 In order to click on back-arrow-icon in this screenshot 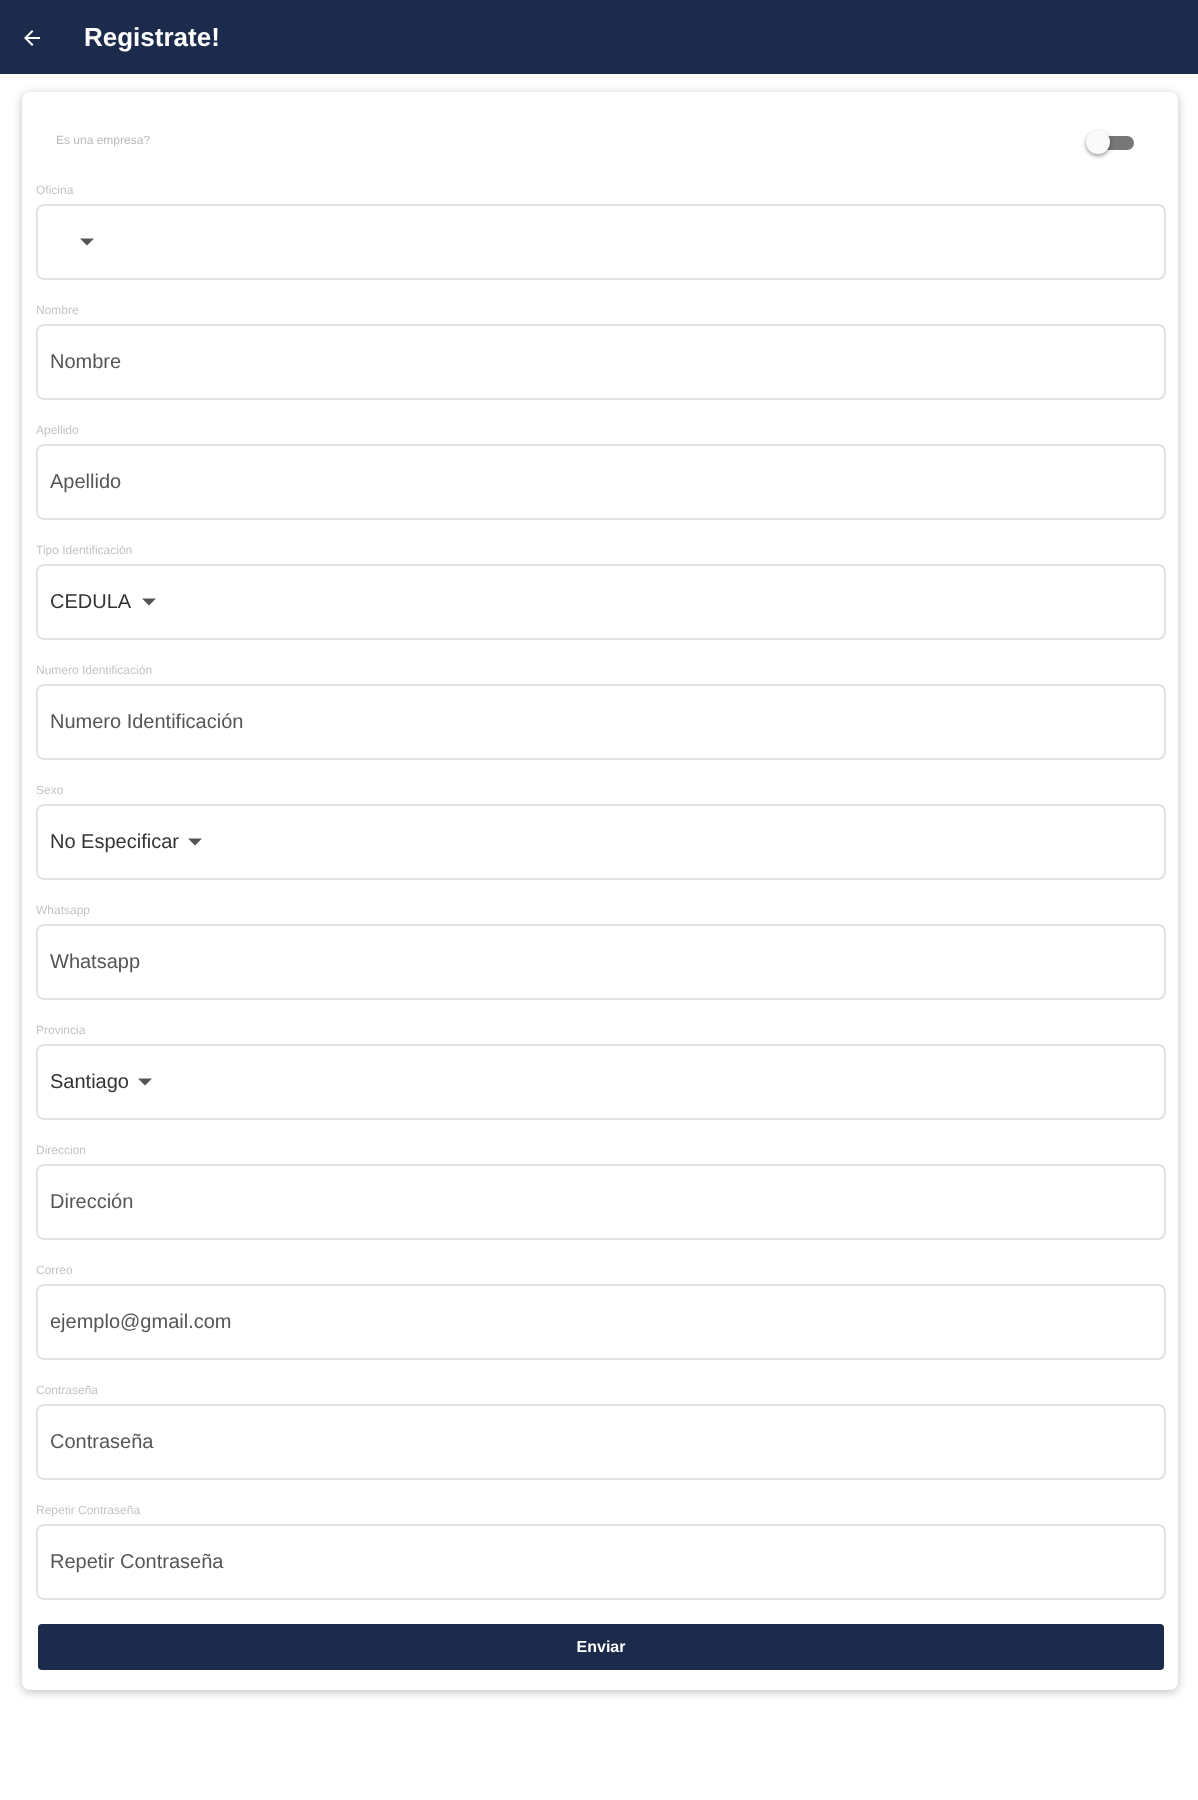, I will do `click(32, 37)`.